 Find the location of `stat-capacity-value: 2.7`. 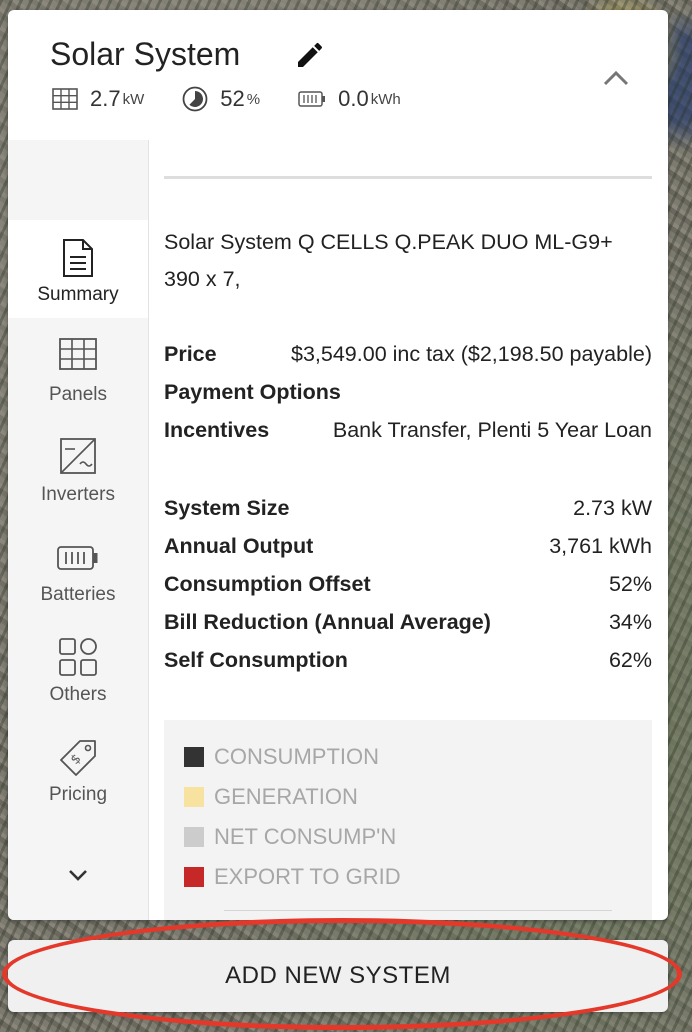

stat-capacity-value: 2.7 is located at coordinates (105, 98).